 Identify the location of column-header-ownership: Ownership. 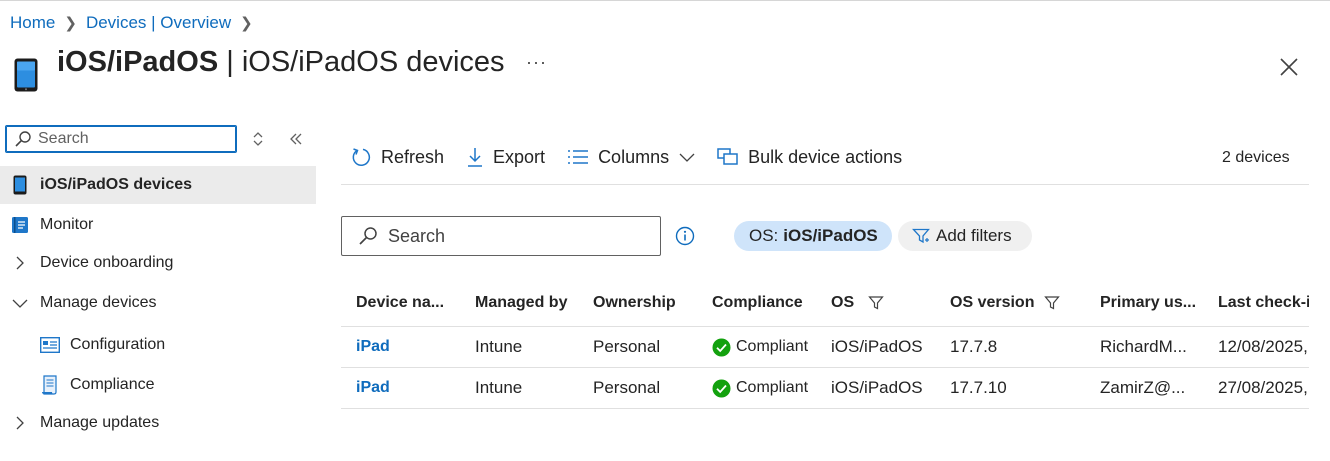
(648, 303).